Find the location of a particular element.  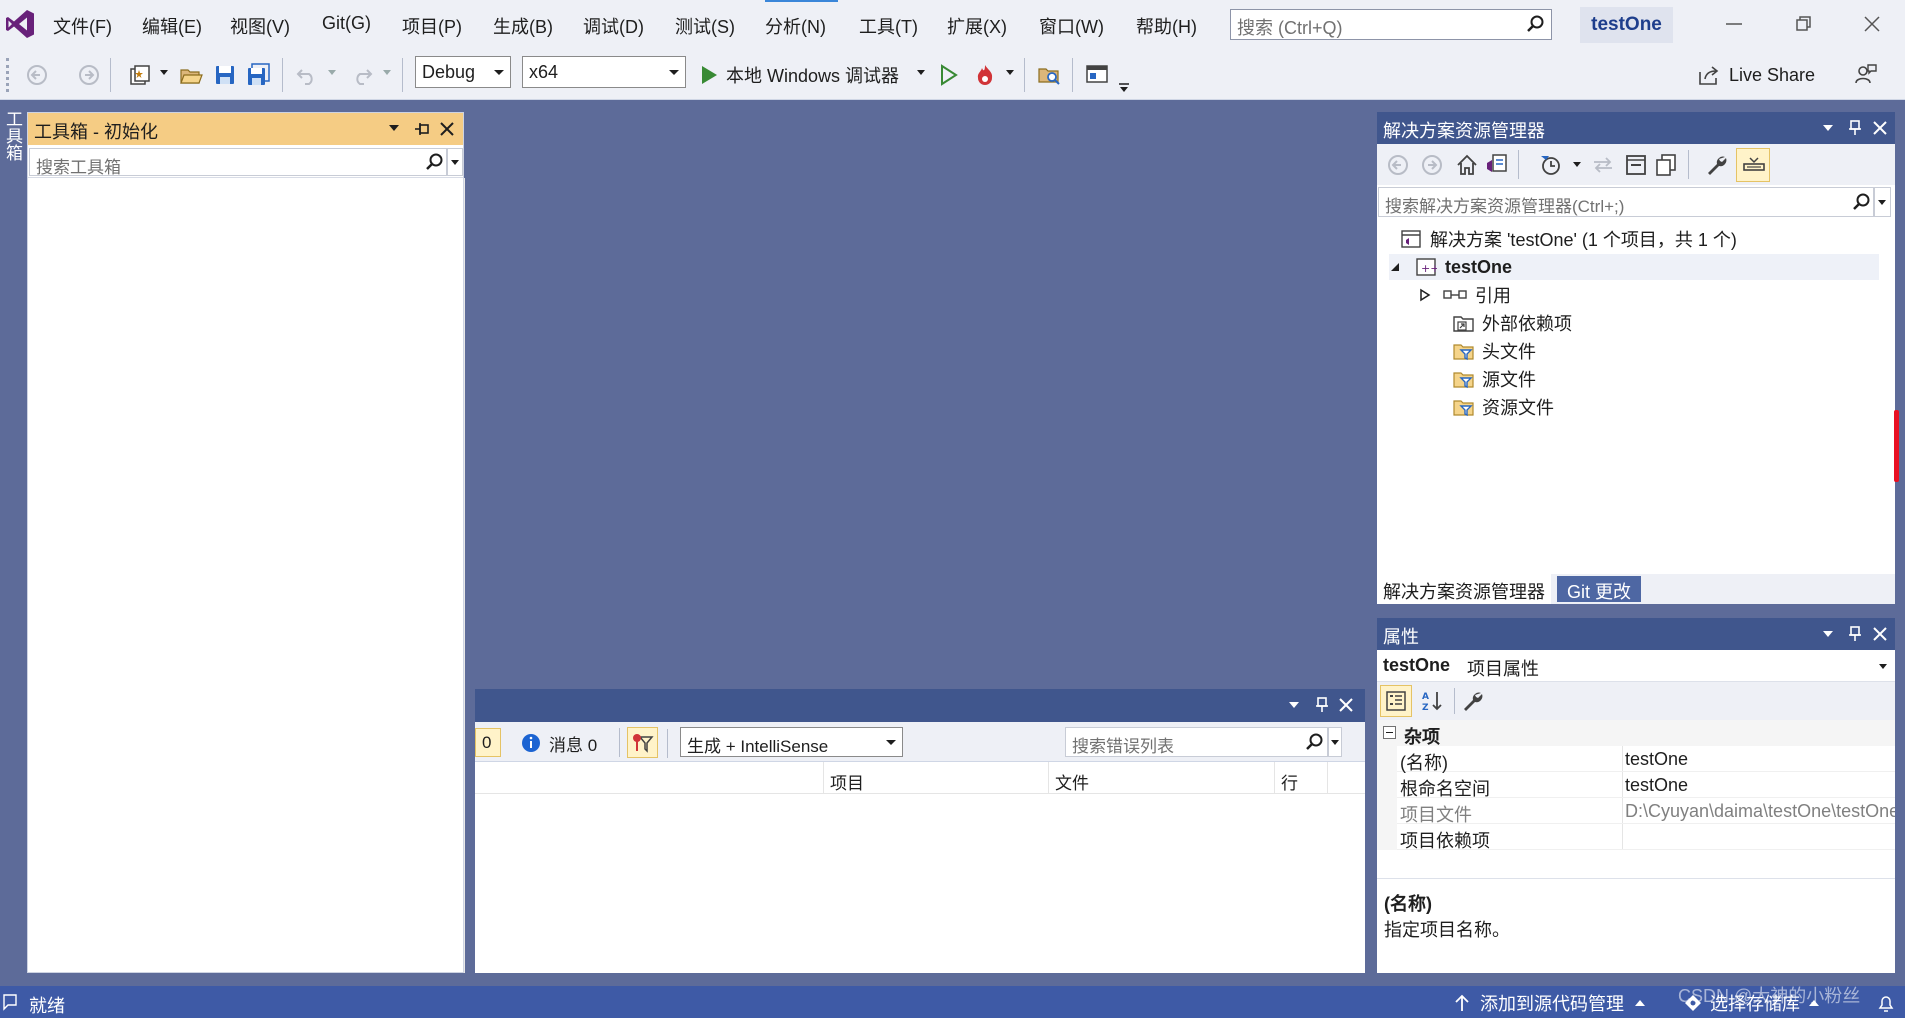

error-list-pin-icon is located at coordinates (1322, 707).